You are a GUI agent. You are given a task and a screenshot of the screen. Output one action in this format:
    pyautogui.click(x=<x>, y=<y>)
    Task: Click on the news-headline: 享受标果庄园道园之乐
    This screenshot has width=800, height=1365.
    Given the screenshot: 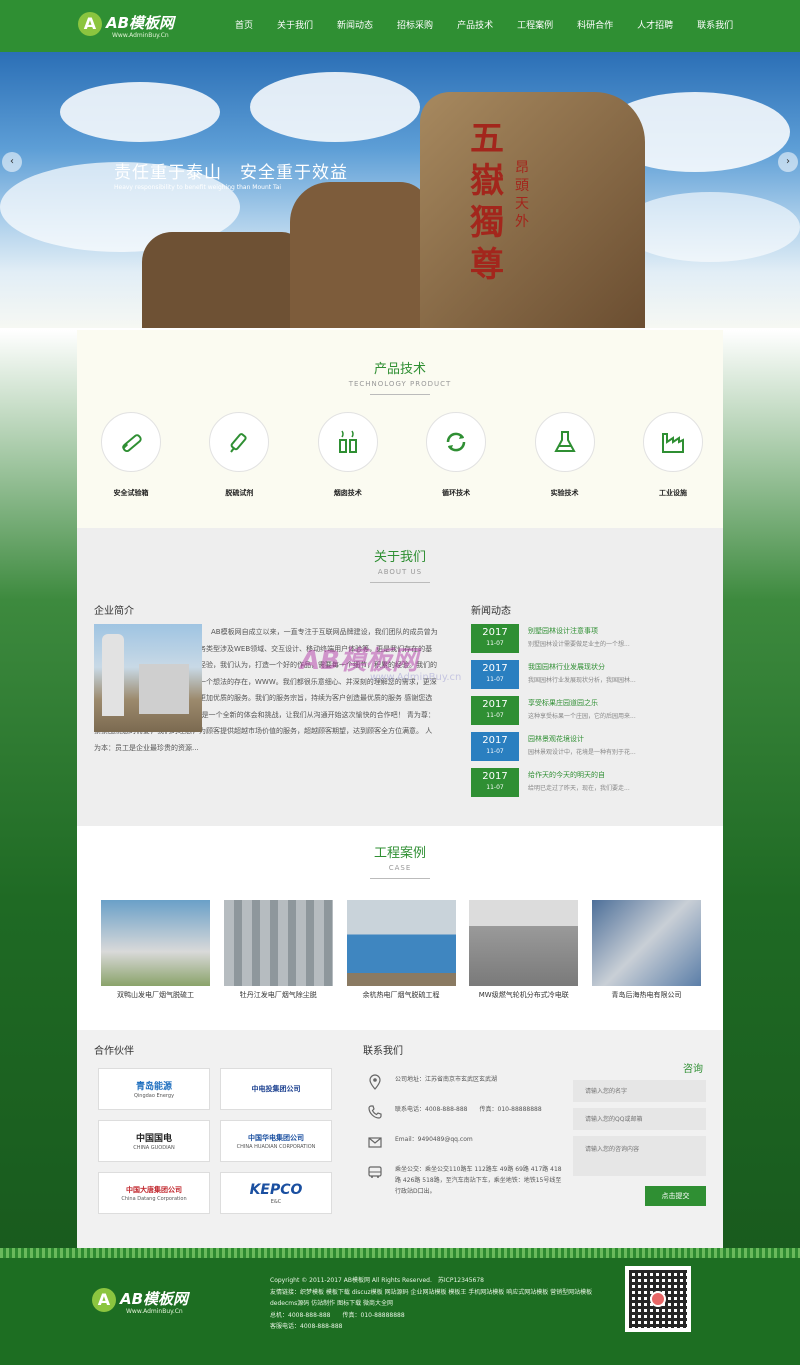 What is the action you would take?
    pyautogui.click(x=563, y=703)
    